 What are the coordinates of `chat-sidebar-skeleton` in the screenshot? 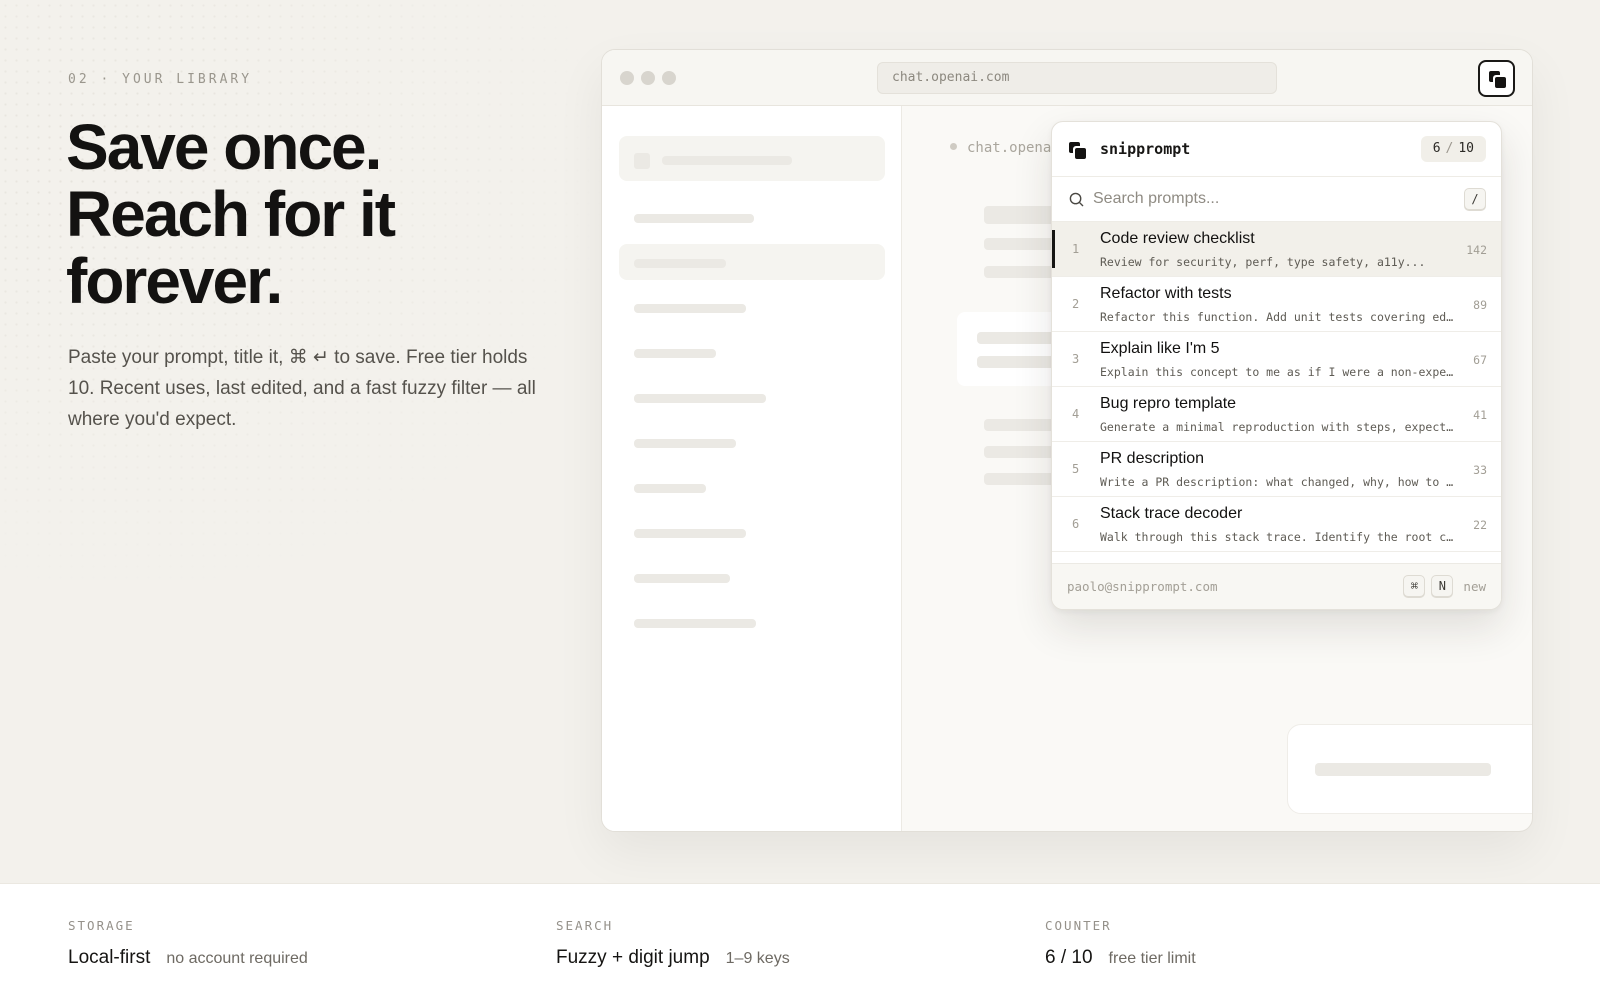 It's located at (752, 468).